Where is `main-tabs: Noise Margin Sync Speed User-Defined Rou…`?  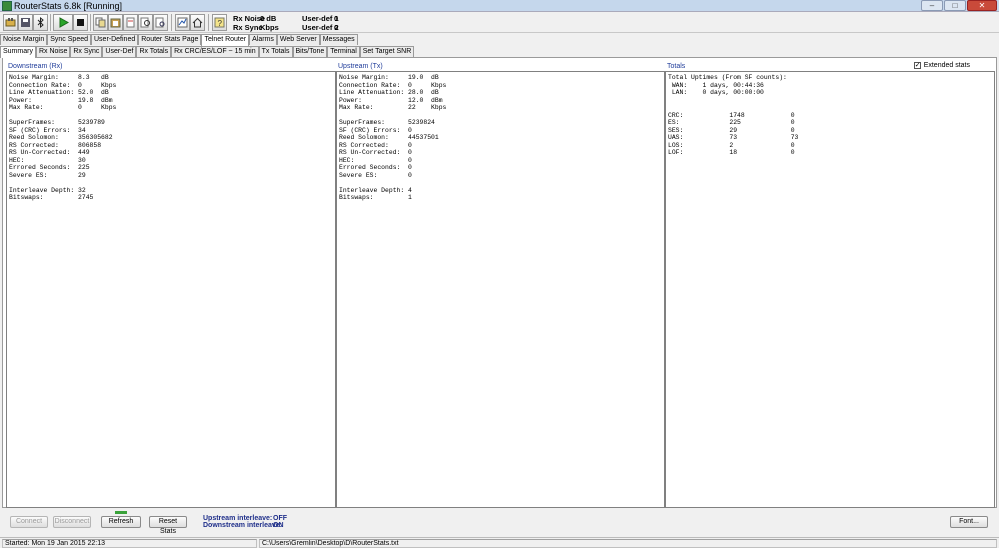
main-tabs: Noise Margin Sync Speed User-Defined Rou… is located at coordinates (179, 40).